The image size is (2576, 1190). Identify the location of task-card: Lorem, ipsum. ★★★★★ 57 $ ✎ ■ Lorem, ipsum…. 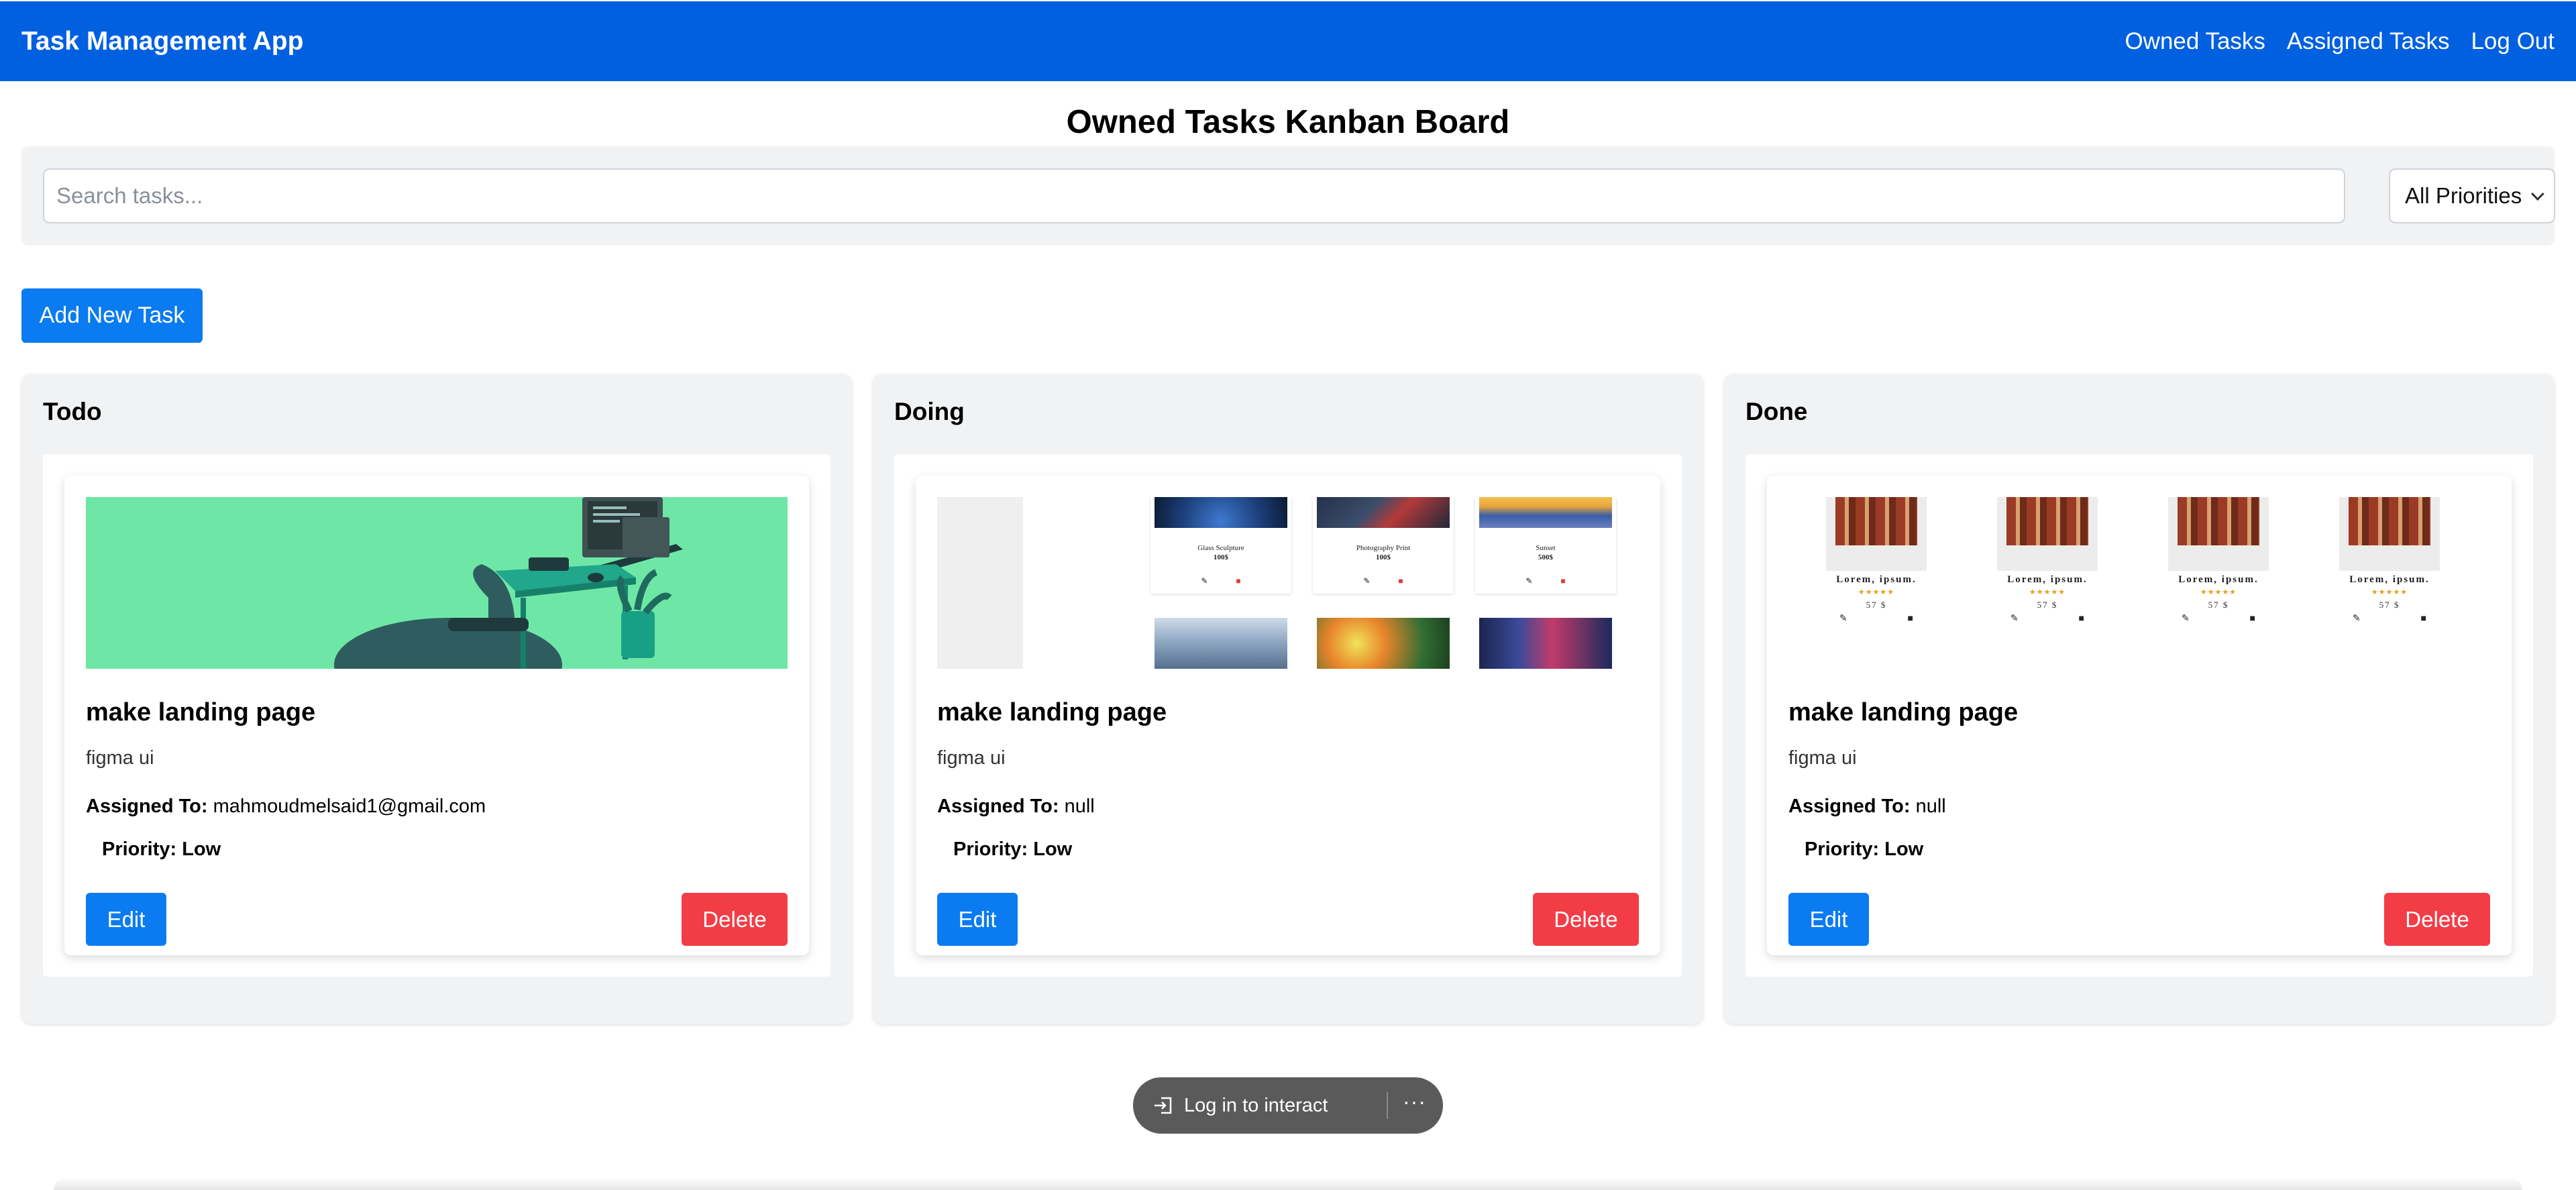
(2139, 715).